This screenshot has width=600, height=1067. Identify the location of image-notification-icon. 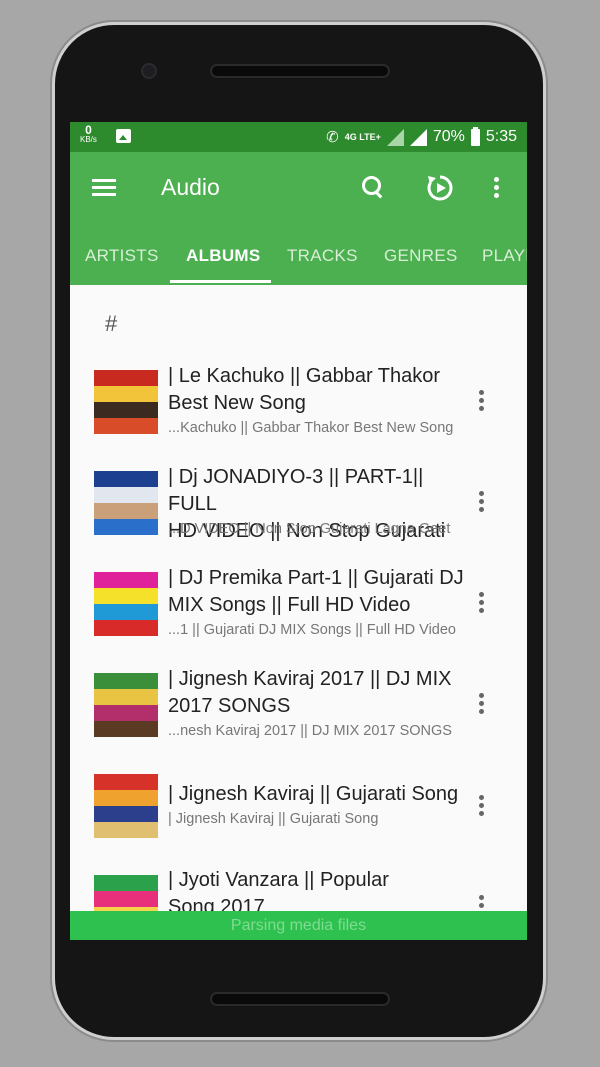
(123, 136).